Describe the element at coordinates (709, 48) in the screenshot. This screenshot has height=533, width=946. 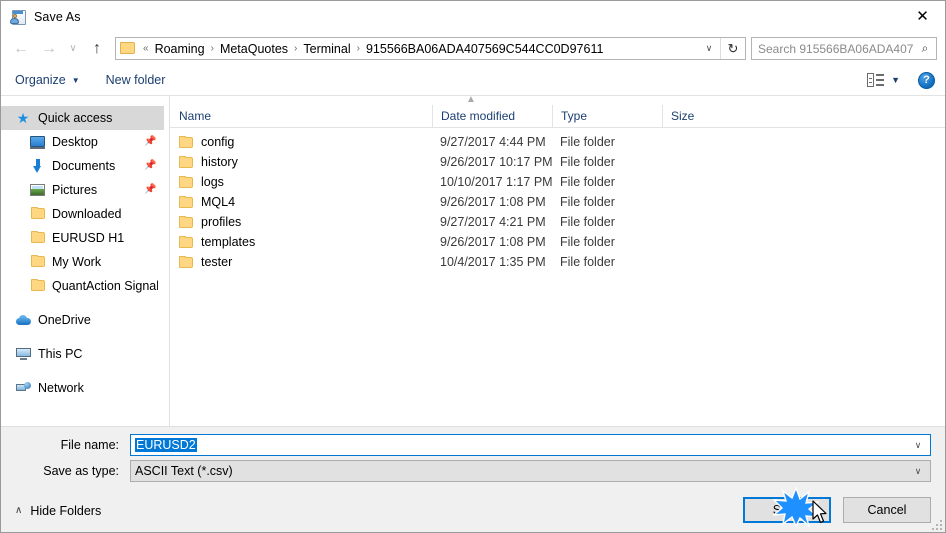
I see `address-dropdown-icon: ∨` at that location.